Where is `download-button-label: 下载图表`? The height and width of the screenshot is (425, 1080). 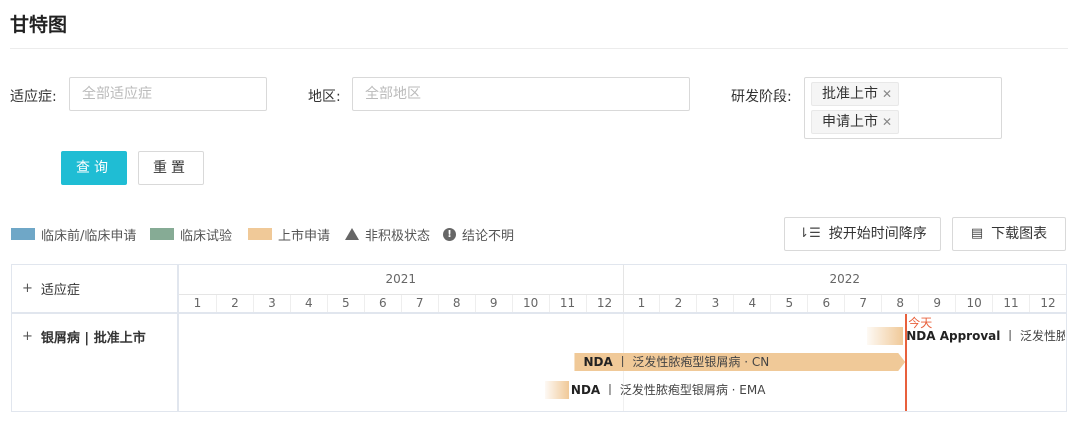
download-button-label: 下载图表 is located at coordinates (1019, 234).